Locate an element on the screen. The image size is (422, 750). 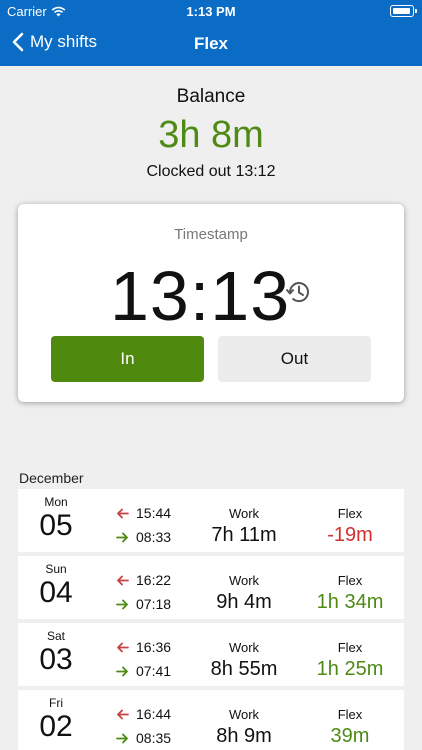
weekday-label: Sun is located at coordinates (56, 569).